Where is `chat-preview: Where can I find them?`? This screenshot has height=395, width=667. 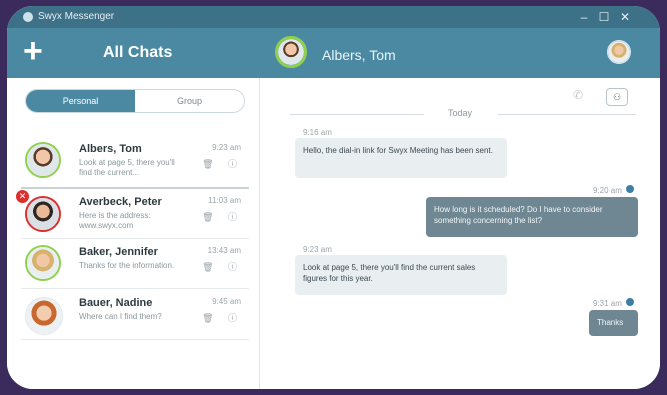 chat-preview: Where can I find them? is located at coordinates (120, 316).